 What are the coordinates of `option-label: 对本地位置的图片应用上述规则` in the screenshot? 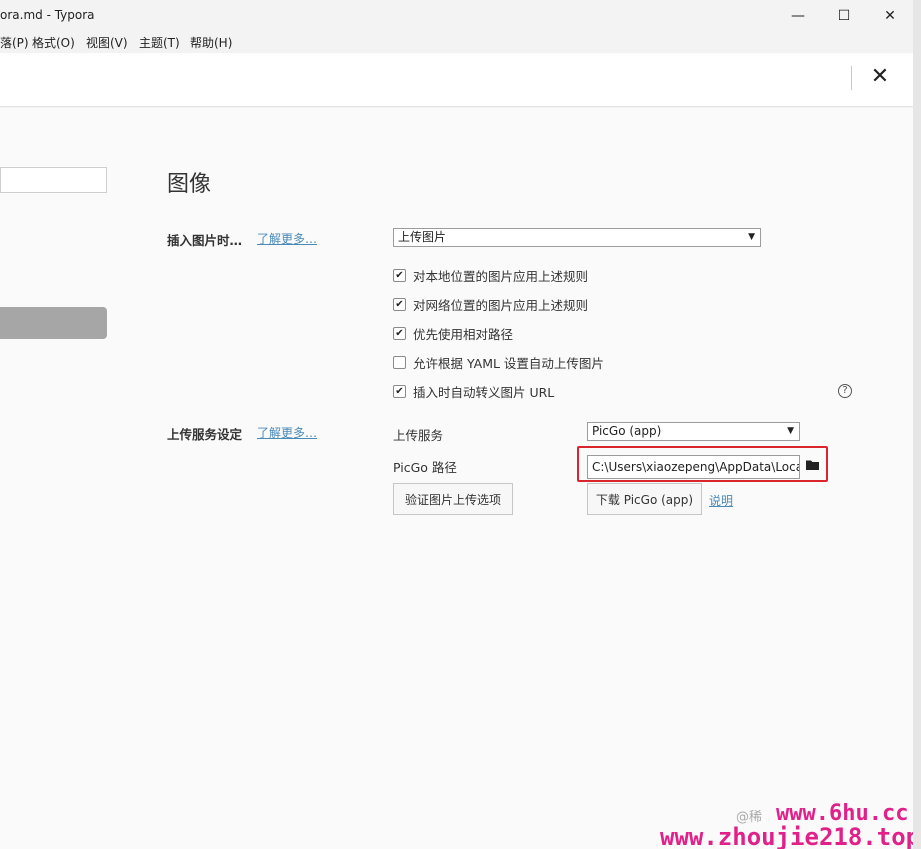 It's located at (501, 276).